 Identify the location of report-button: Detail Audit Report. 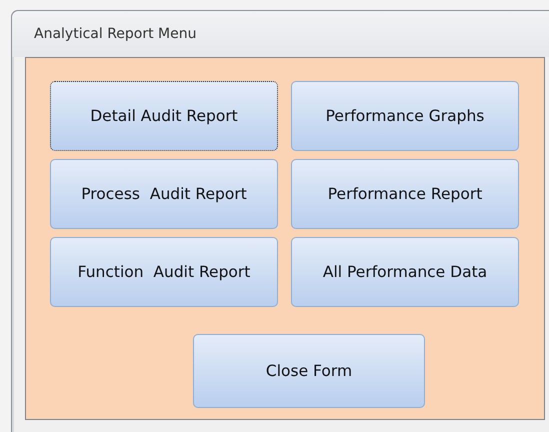
(164, 116).